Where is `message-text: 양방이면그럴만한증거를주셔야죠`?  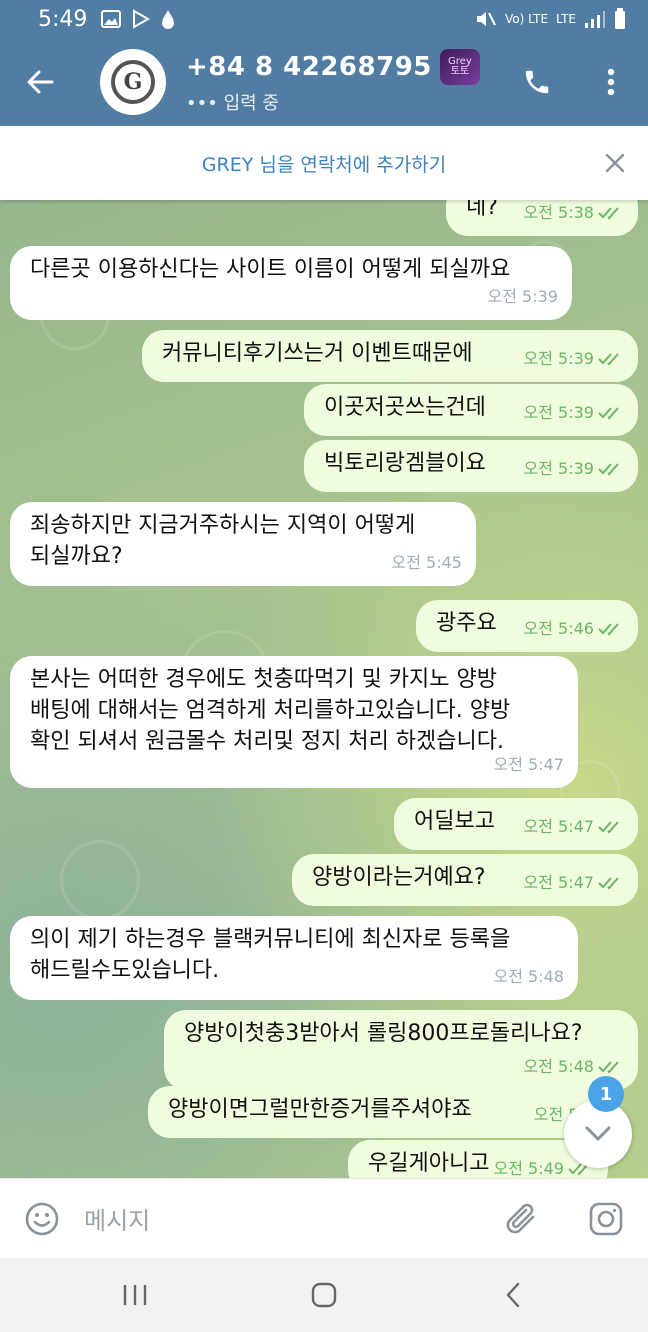
message-text: 양방이면그럴만한증거를주셔야죠 is located at coordinates (320, 1109).